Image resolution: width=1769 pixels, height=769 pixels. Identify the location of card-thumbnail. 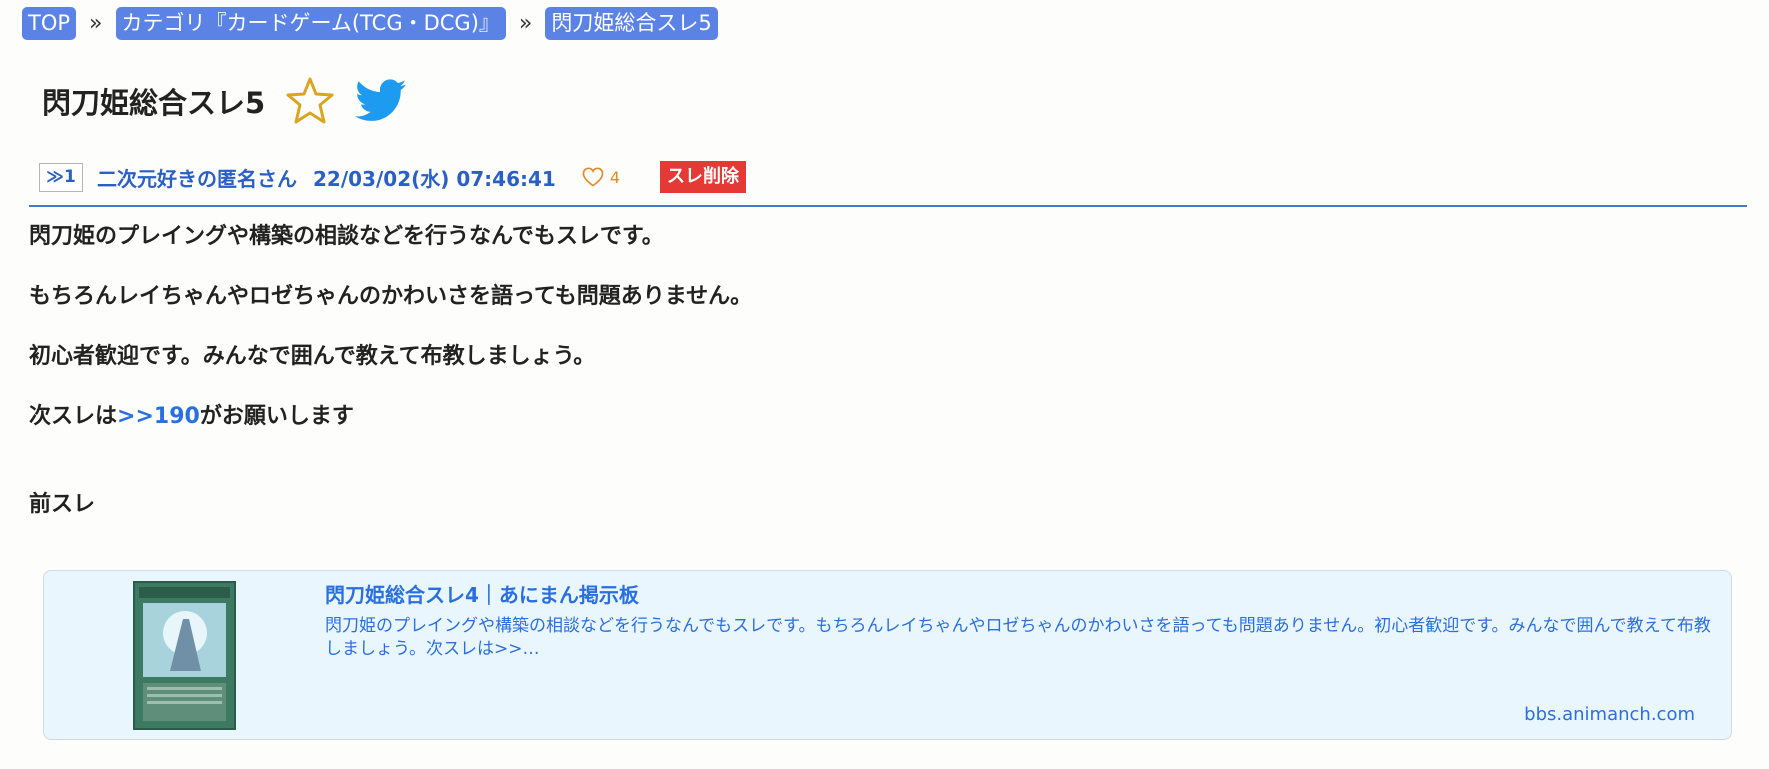
(184, 655).